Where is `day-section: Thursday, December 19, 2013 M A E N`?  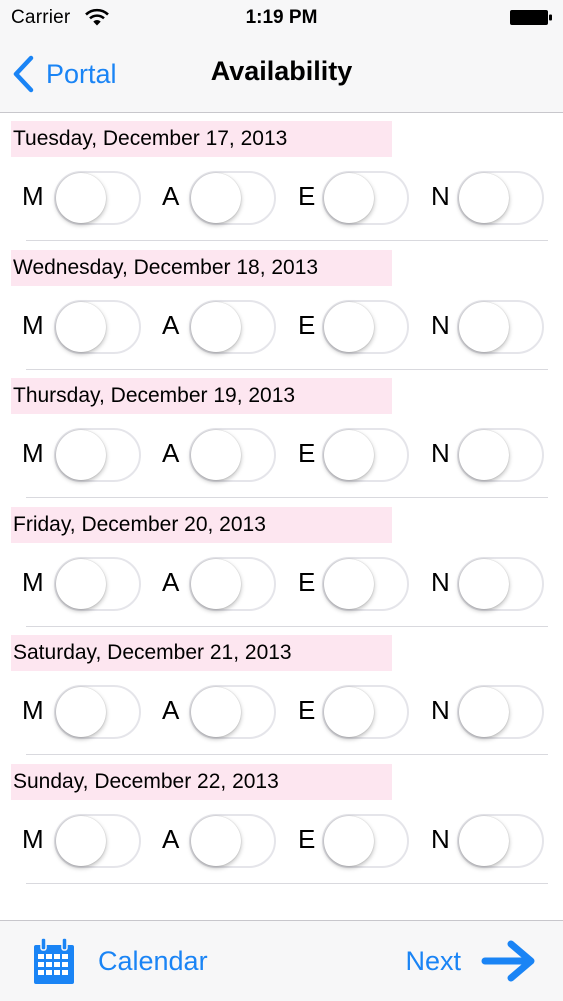 day-section: Thursday, December 19, 2013 M A E N is located at coordinates (281, 434).